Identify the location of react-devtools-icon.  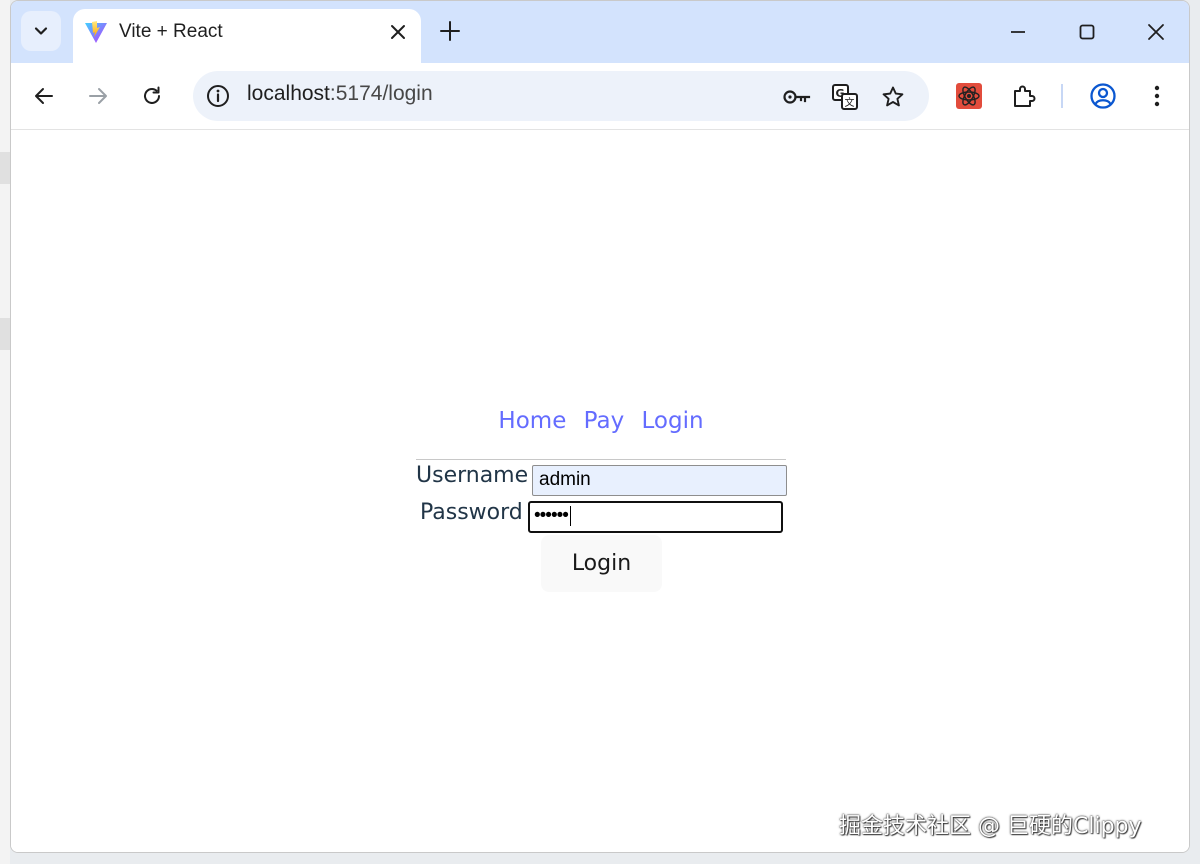
(969, 96).